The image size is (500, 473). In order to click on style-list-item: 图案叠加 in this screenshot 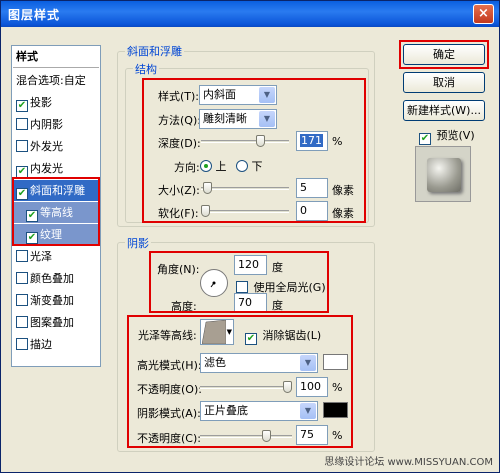, I will do `click(56, 322)`.